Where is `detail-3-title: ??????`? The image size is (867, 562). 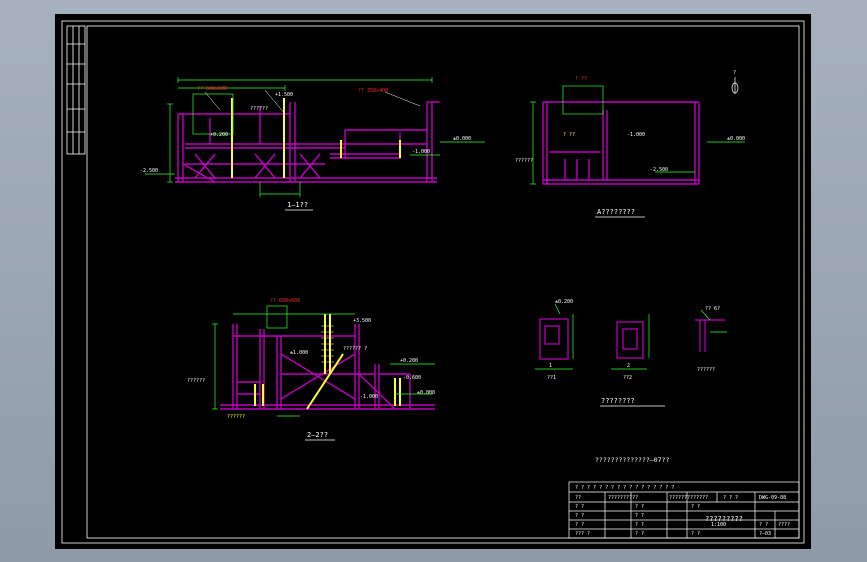 detail-3-title: ?????? is located at coordinates (706, 370).